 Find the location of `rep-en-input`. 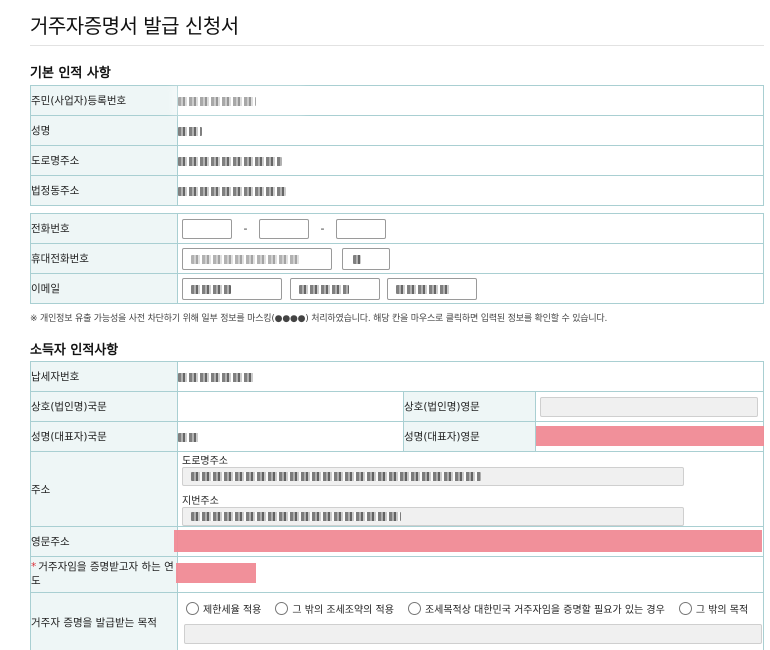

rep-en-input is located at coordinates (650, 436).